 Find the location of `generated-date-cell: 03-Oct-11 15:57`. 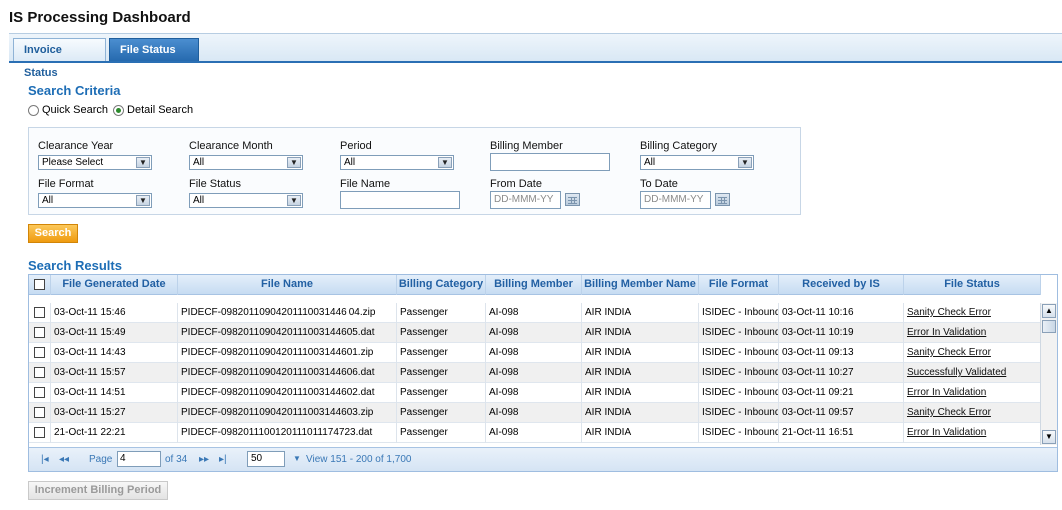

generated-date-cell: 03-Oct-11 15:57 is located at coordinates (114, 373).